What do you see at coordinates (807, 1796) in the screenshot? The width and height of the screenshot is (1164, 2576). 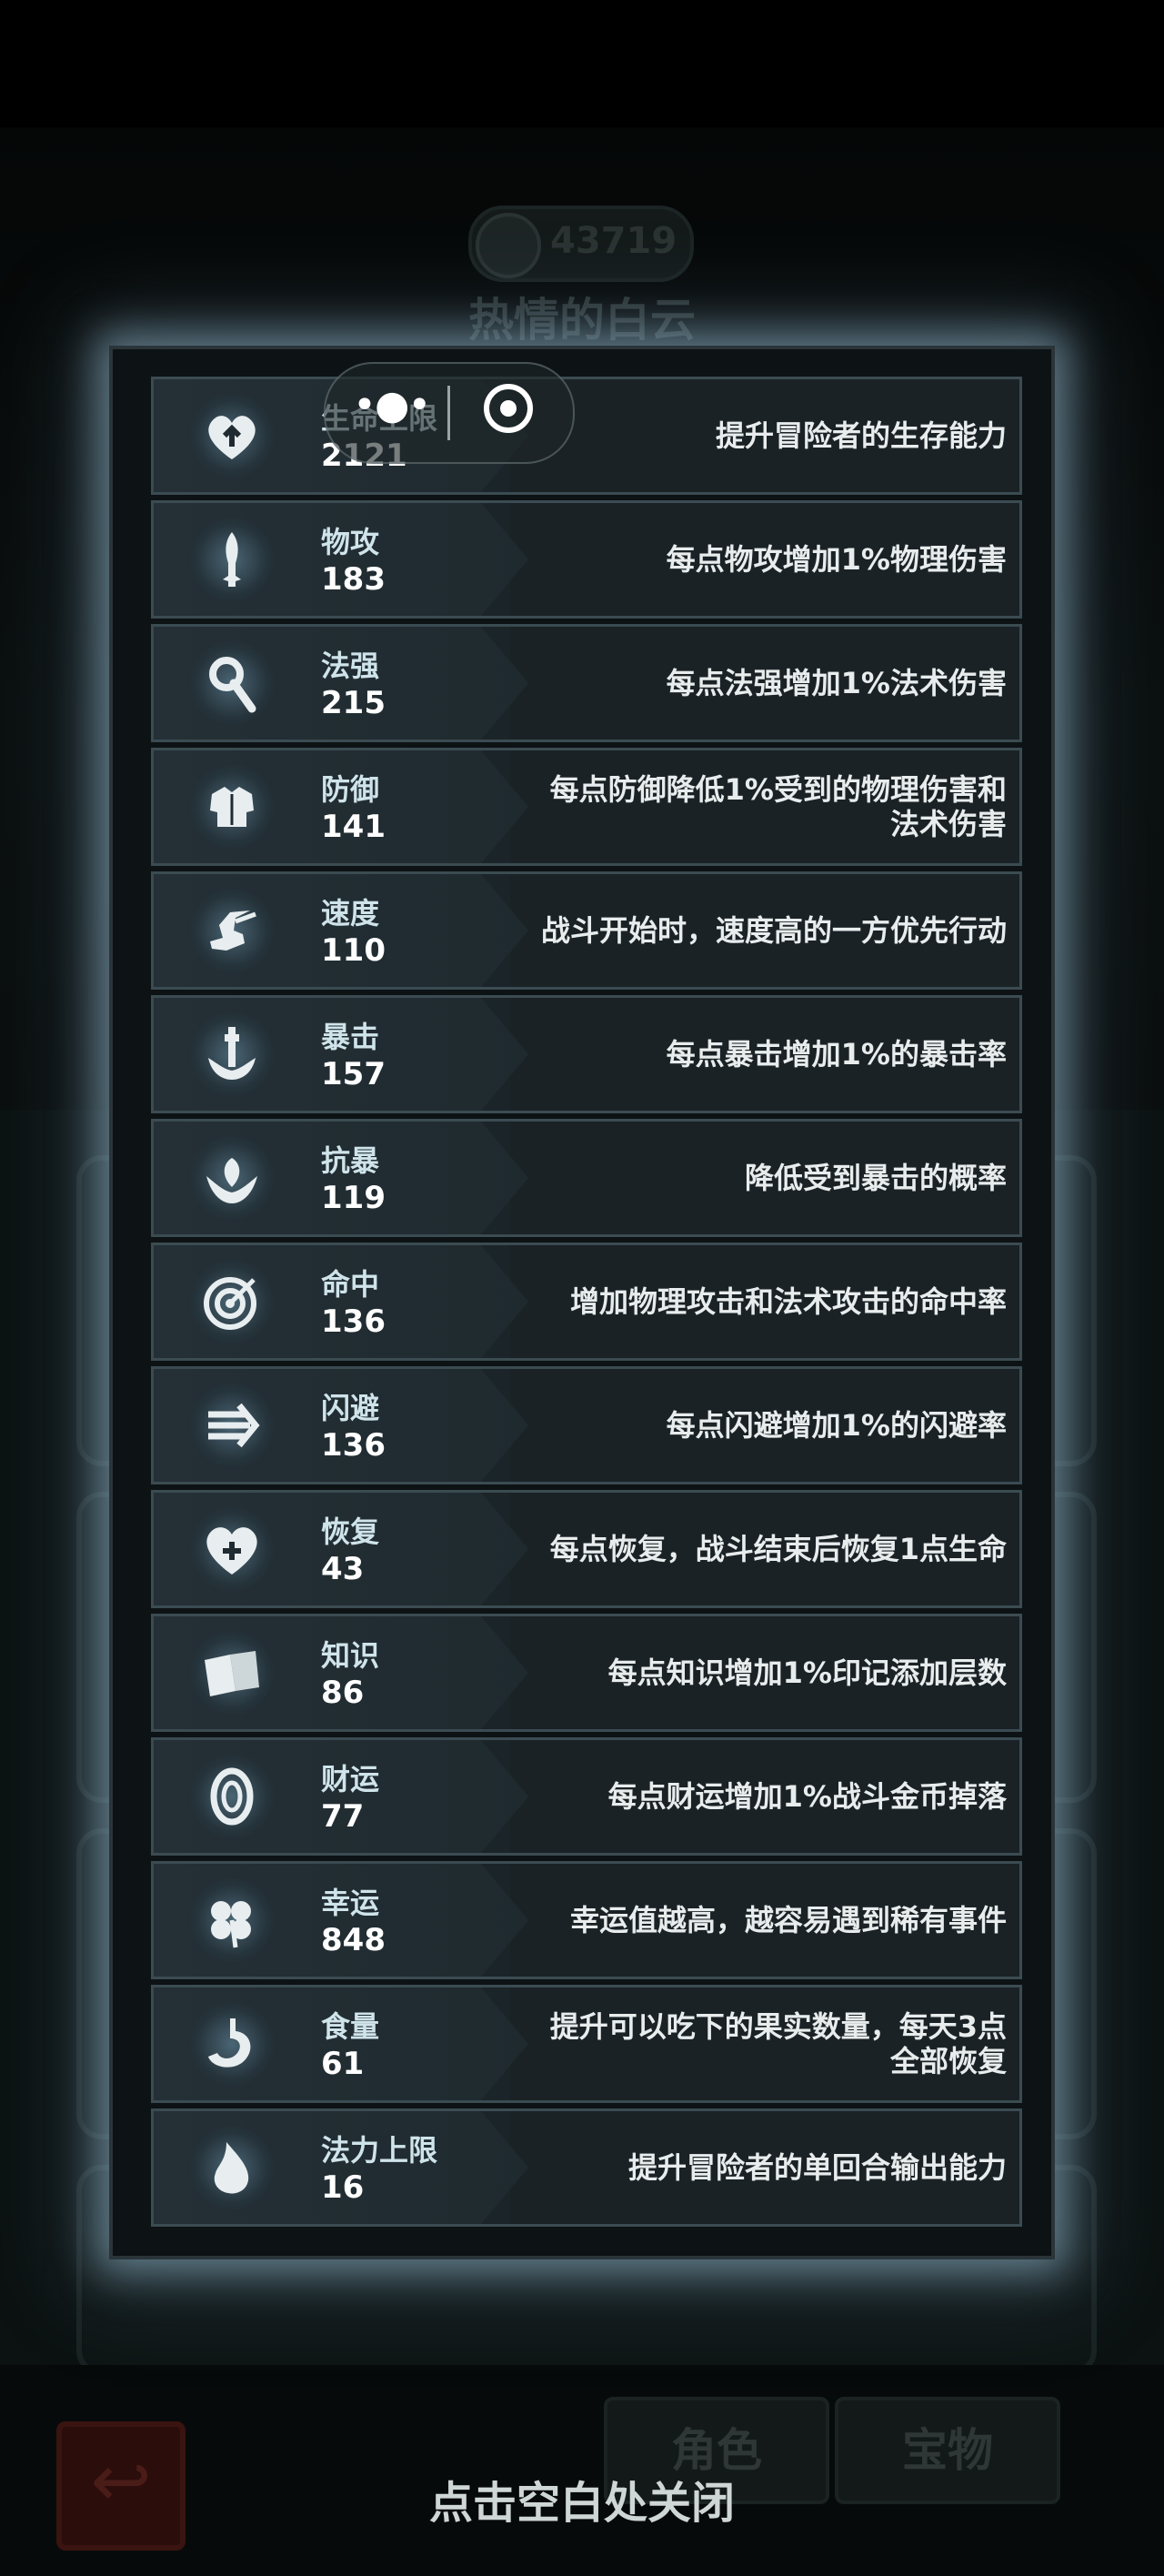 I see `stat-description-text: 每点财运增加1%战斗金币掉落` at bounding box center [807, 1796].